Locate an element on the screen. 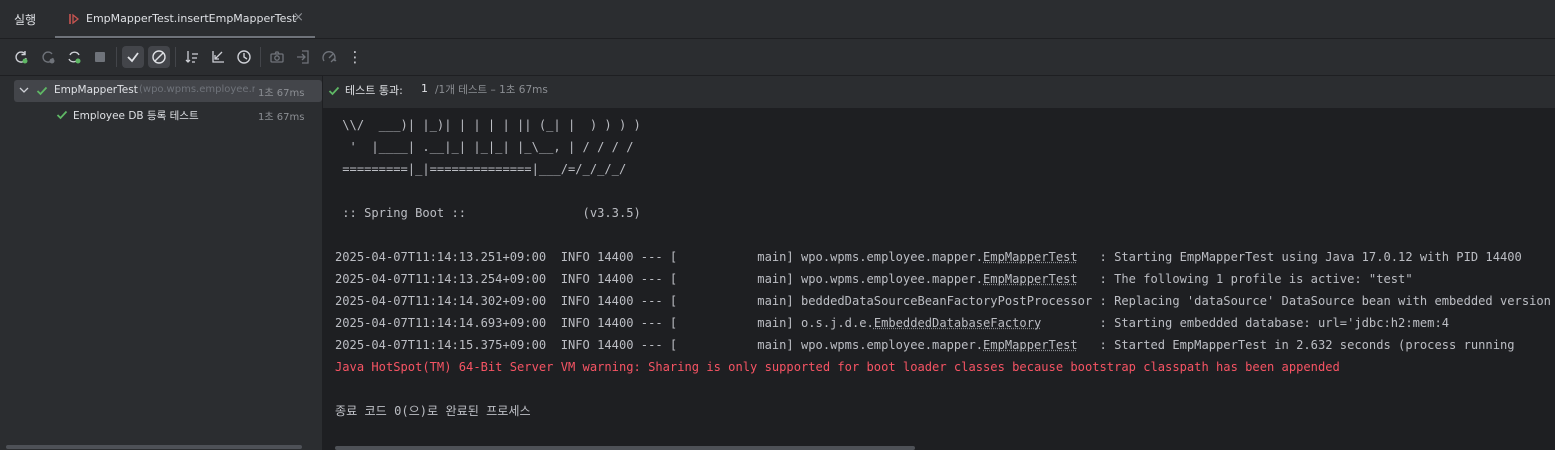  import-icon is located at coordinates (303, 57).